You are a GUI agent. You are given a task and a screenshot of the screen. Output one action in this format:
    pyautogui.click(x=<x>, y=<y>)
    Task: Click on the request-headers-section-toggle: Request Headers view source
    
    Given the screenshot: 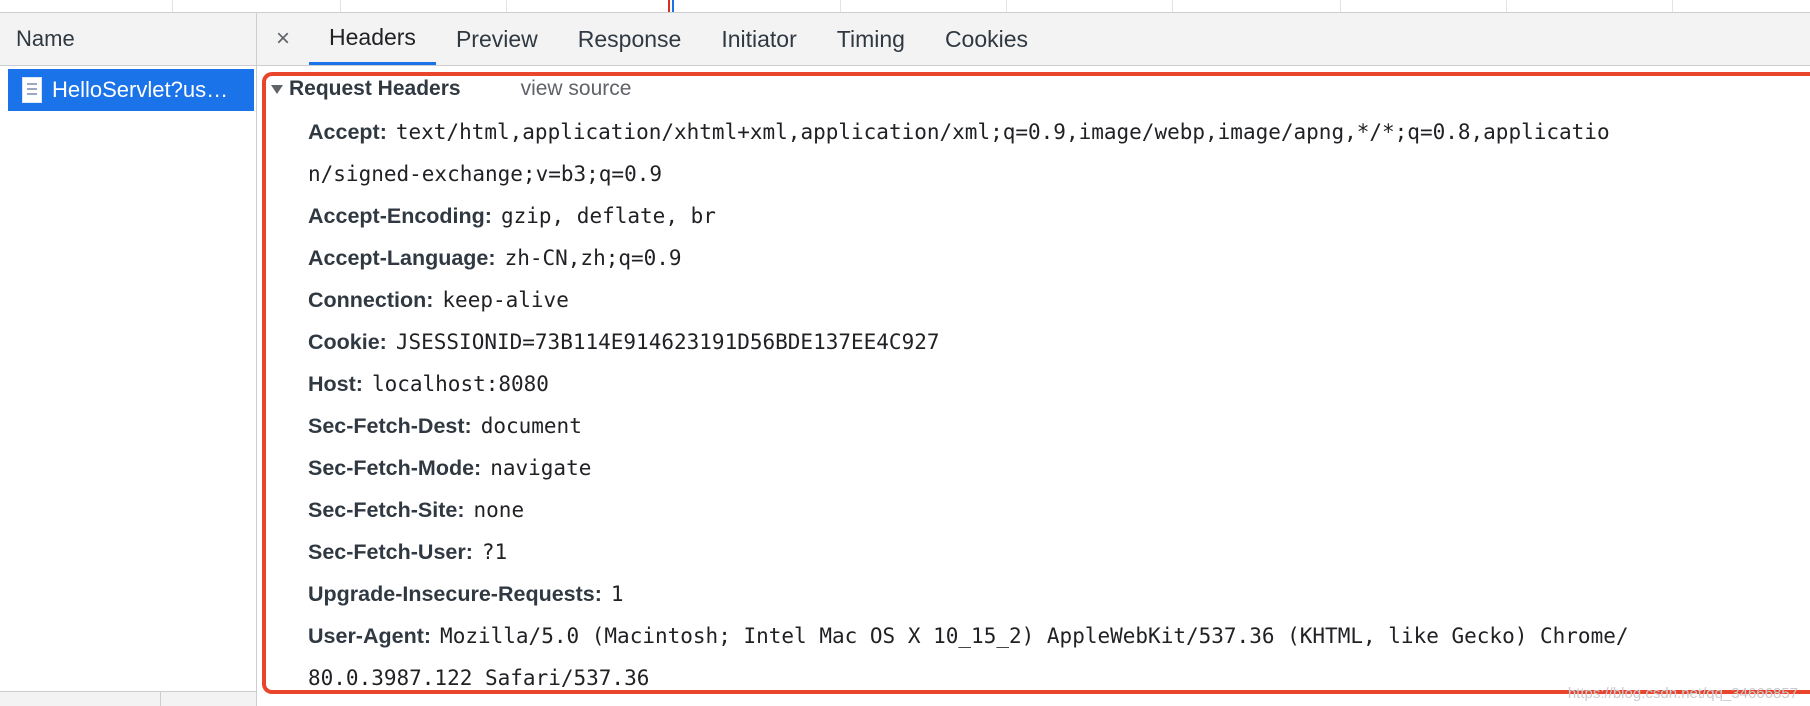 What is the action you would take?
    pyautogui.click(x=451, y=89)
    